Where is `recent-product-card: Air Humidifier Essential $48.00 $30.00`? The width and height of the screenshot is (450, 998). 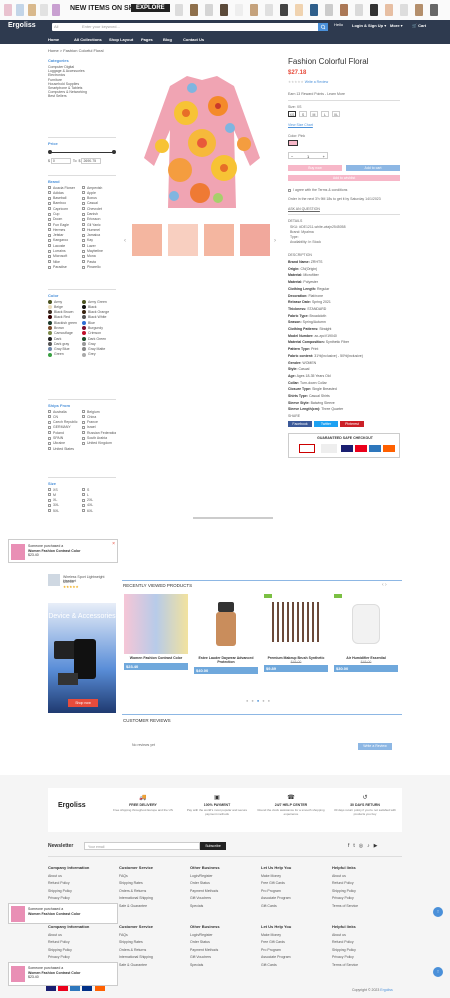
recent-product-card: Air Humidifier Essential $48.00 $30.00 is located at coordinates (366, 633).